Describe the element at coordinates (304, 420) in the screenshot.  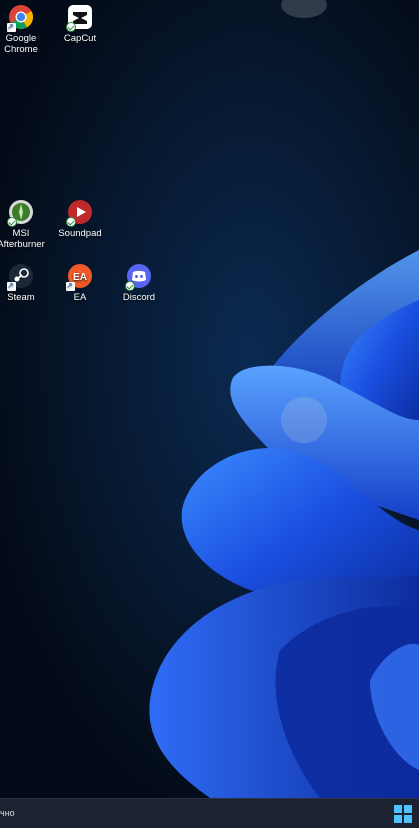
I see `touch-indicator-middle` at that location.